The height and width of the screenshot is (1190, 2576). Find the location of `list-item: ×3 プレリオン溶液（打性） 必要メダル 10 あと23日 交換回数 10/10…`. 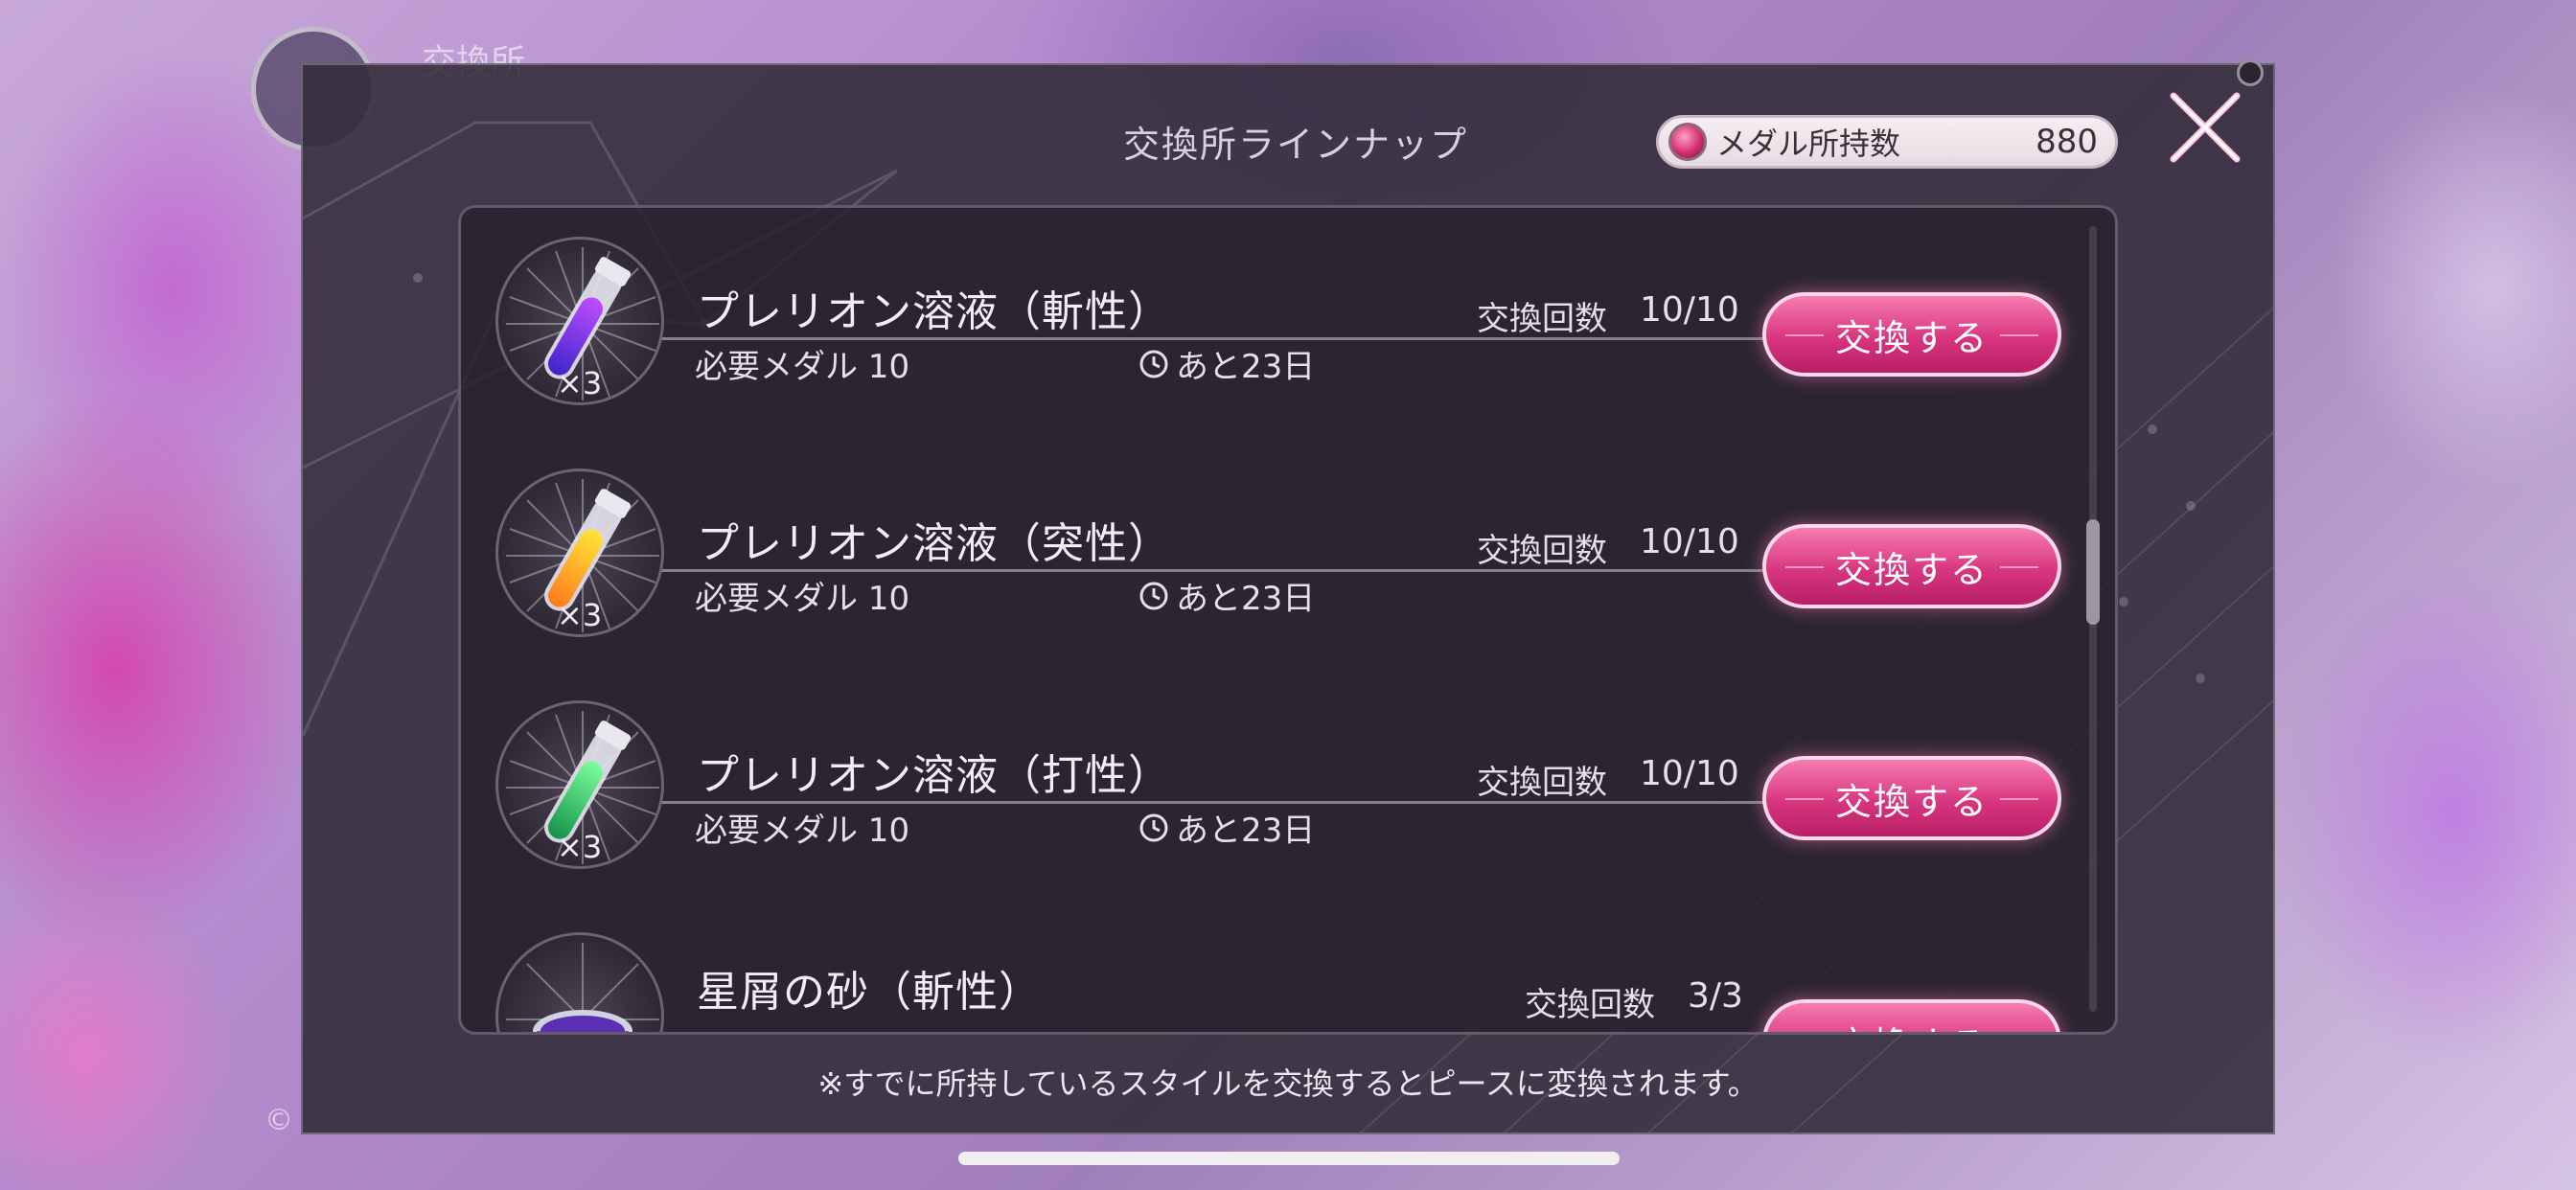

list-item: ×3 プレリオン溶液（打性） 必要メダル 10 あと23日 交換回数 10/10… is located at coordinates (1288, 788).